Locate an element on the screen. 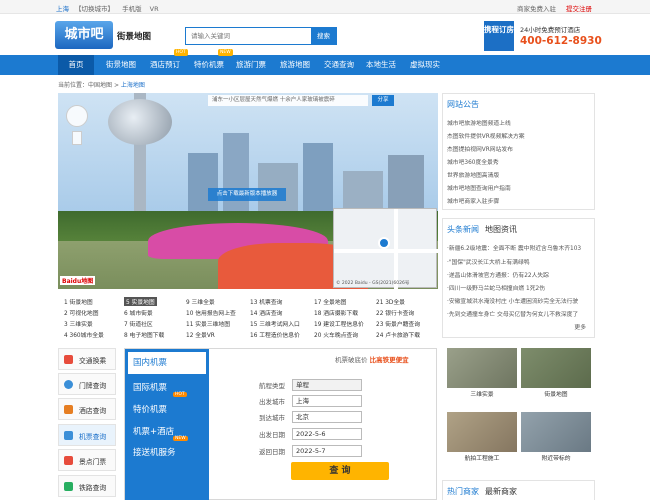 The height and width of the screenshot is (500, 650). departure-city-input: 上海 is located at coordinates (327, 401).